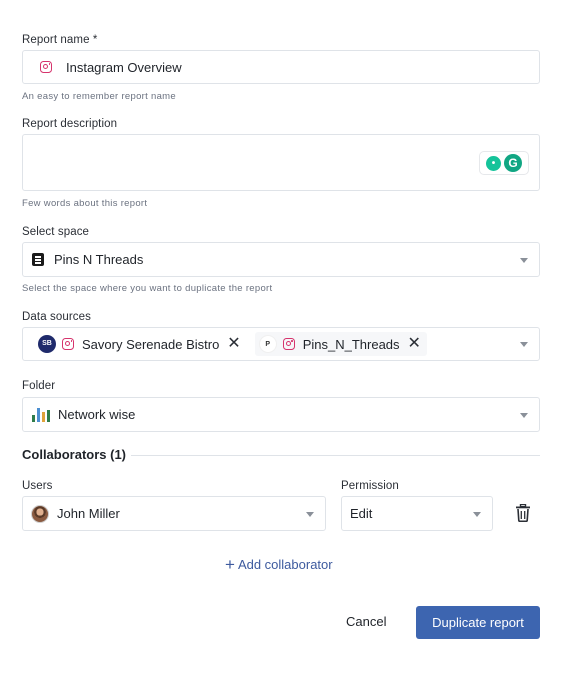  I want to click on trash-icon, so click(523, 513).